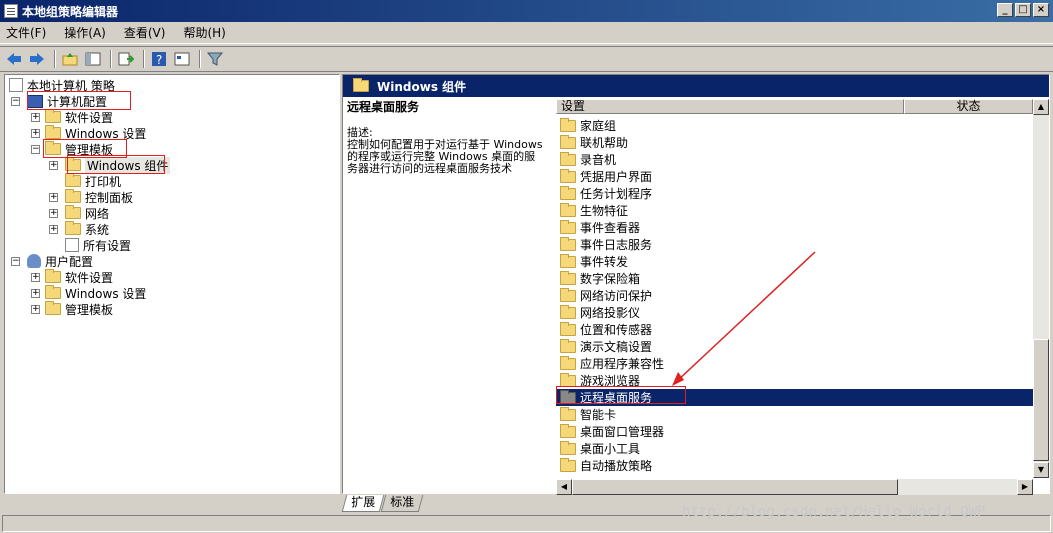 The width and height of the screenshot is (1053, 533). Describe the element at coordinates (834, 512) in the screenshot. I see `watermark: http://blog.csdn.net/Hello_World_QWP` at that location.